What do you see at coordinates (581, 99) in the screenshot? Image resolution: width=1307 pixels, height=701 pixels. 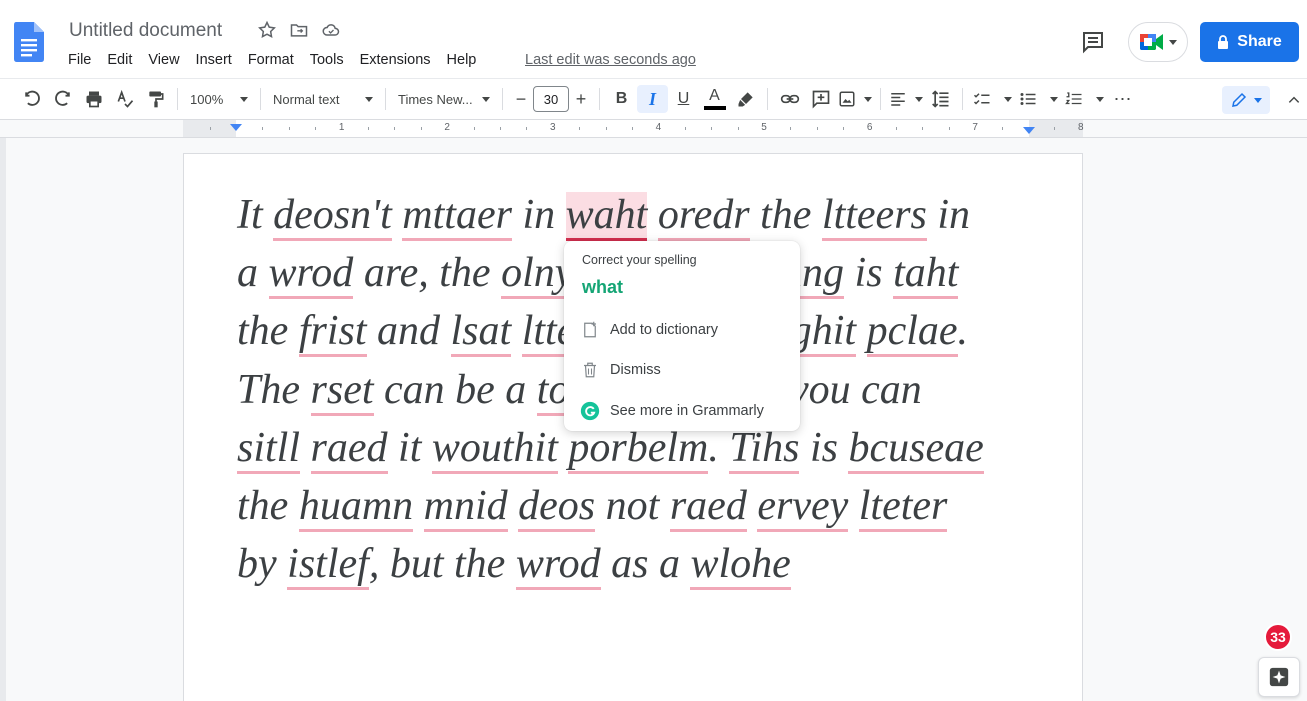 I see `increase-font-size-button: +` at bounding box center [581, 99].